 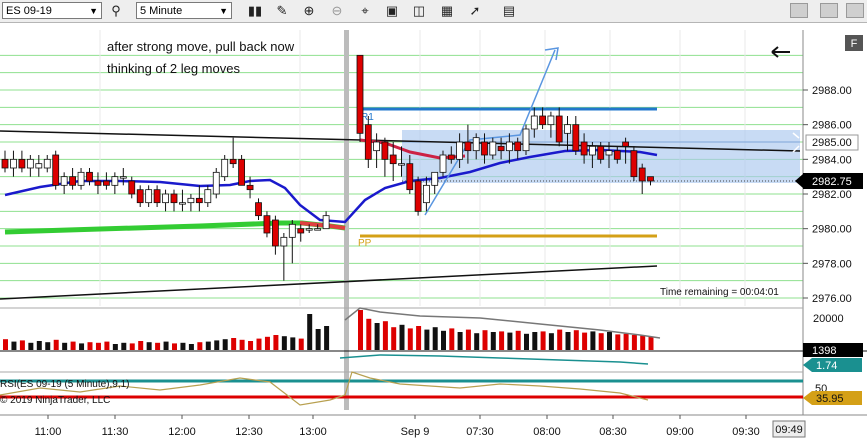 What do you see at coordinates (447, 11) in the screenshot?
I see `strategy-icon: ▦` at bounding box center [447, 11].